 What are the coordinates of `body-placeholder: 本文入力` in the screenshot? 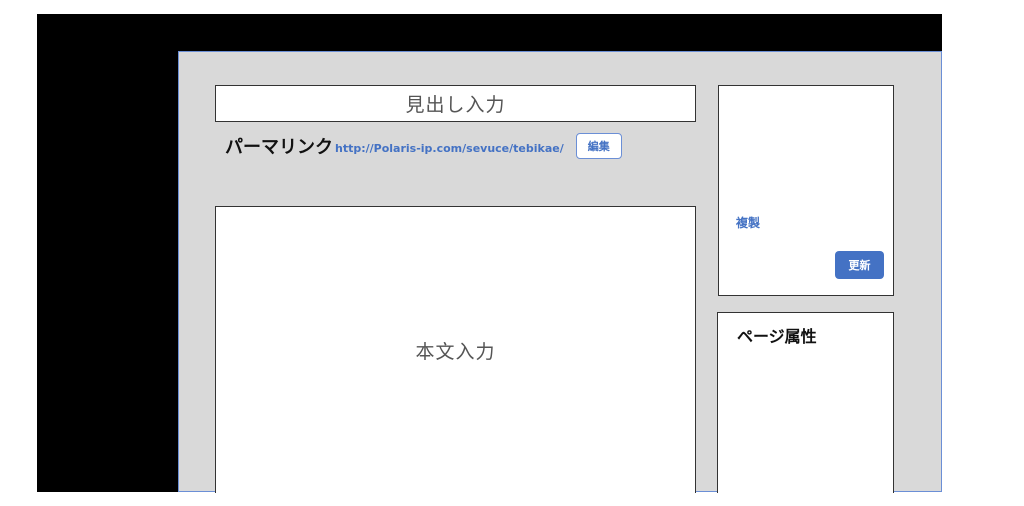 It's located at (455, 351).